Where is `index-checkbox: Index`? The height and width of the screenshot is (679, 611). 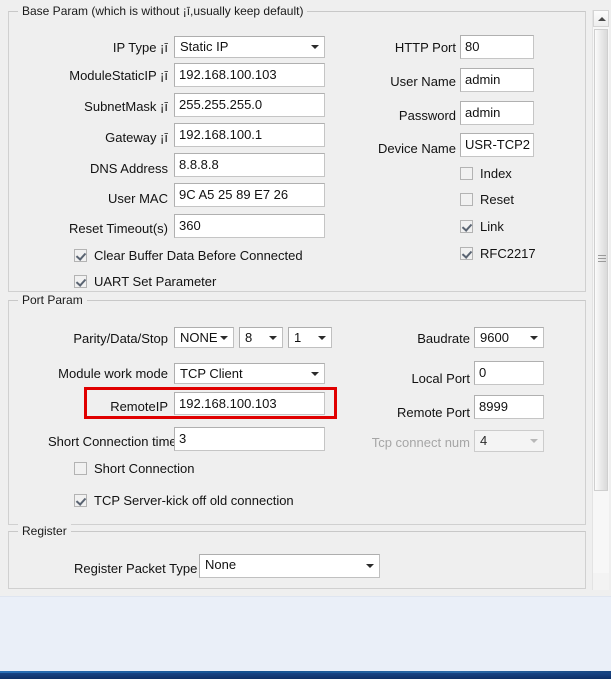
index-checkbox: Index is located at coordinates (486, 173).